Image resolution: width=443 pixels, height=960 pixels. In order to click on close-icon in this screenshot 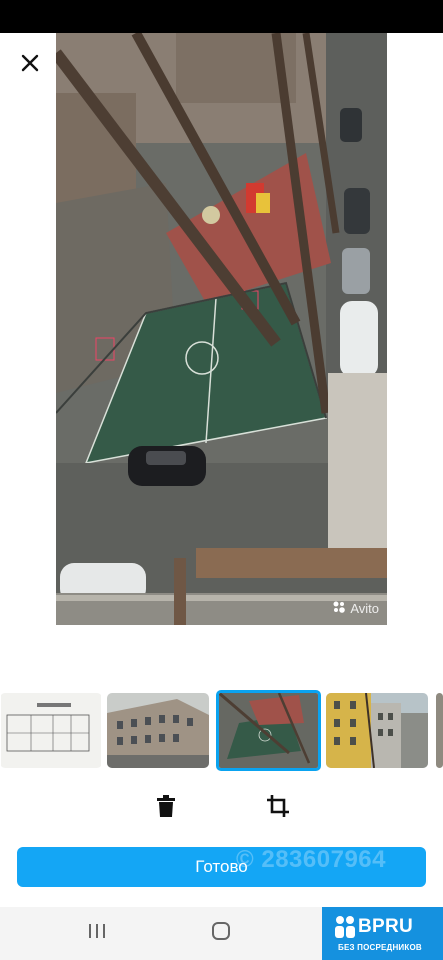, I will do `click(30, 65)`.